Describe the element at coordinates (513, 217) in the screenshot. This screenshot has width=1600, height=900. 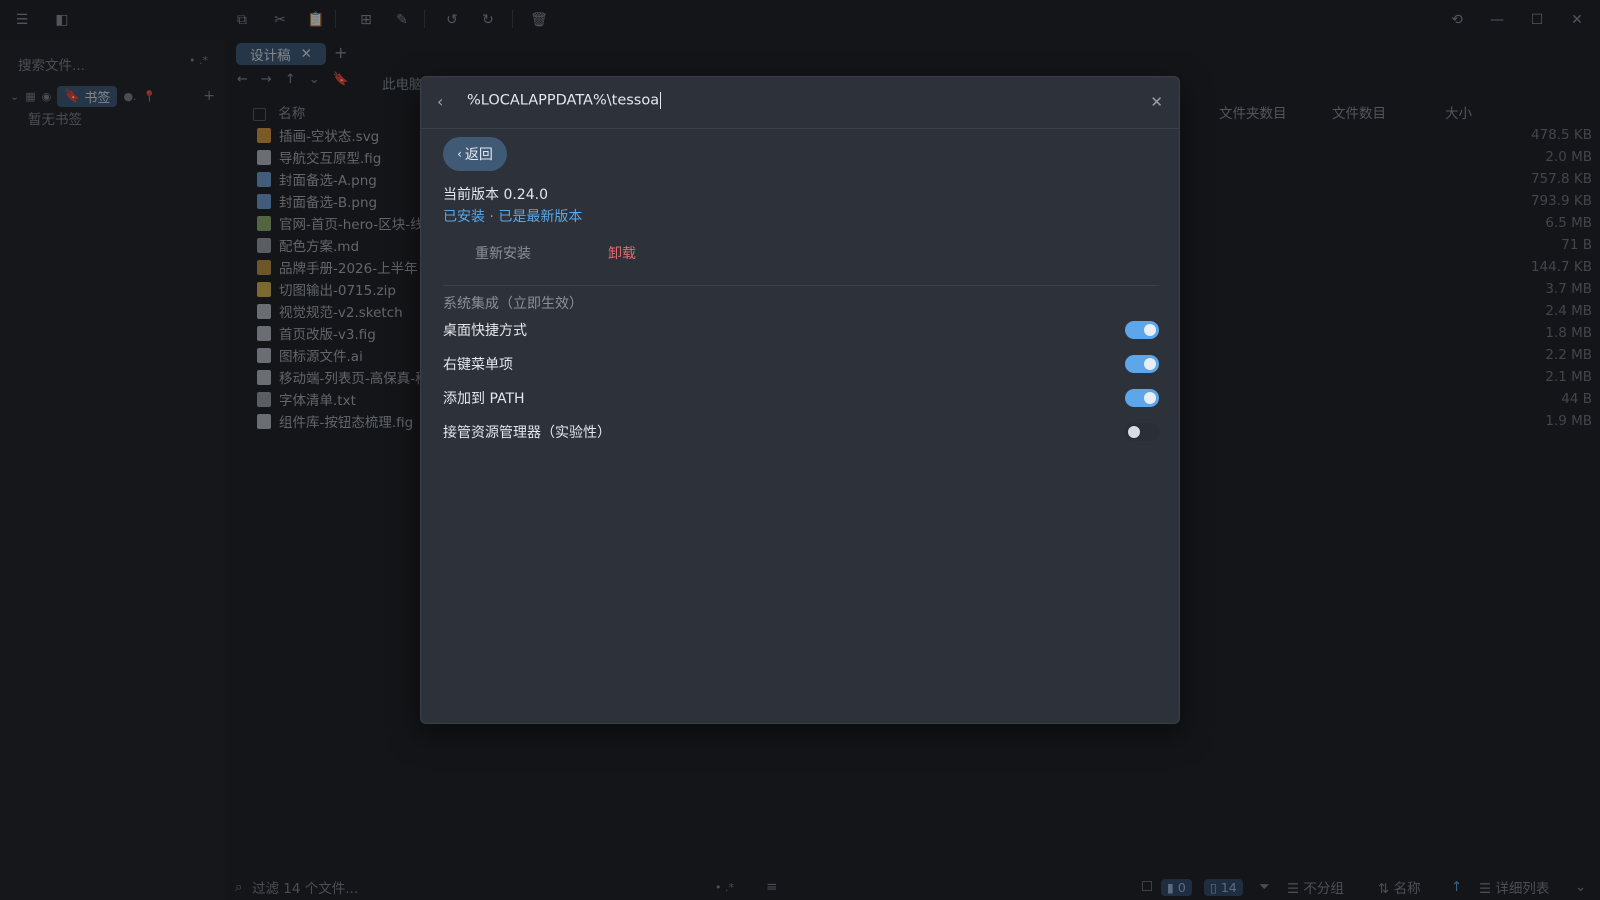
I see `install-status: 已安装 · 已是最新版本` at that location.